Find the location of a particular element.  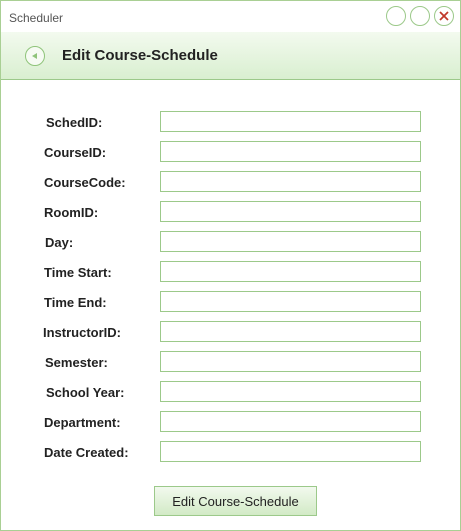

form-row: CourseCode: is located at coordinates (230, 182).